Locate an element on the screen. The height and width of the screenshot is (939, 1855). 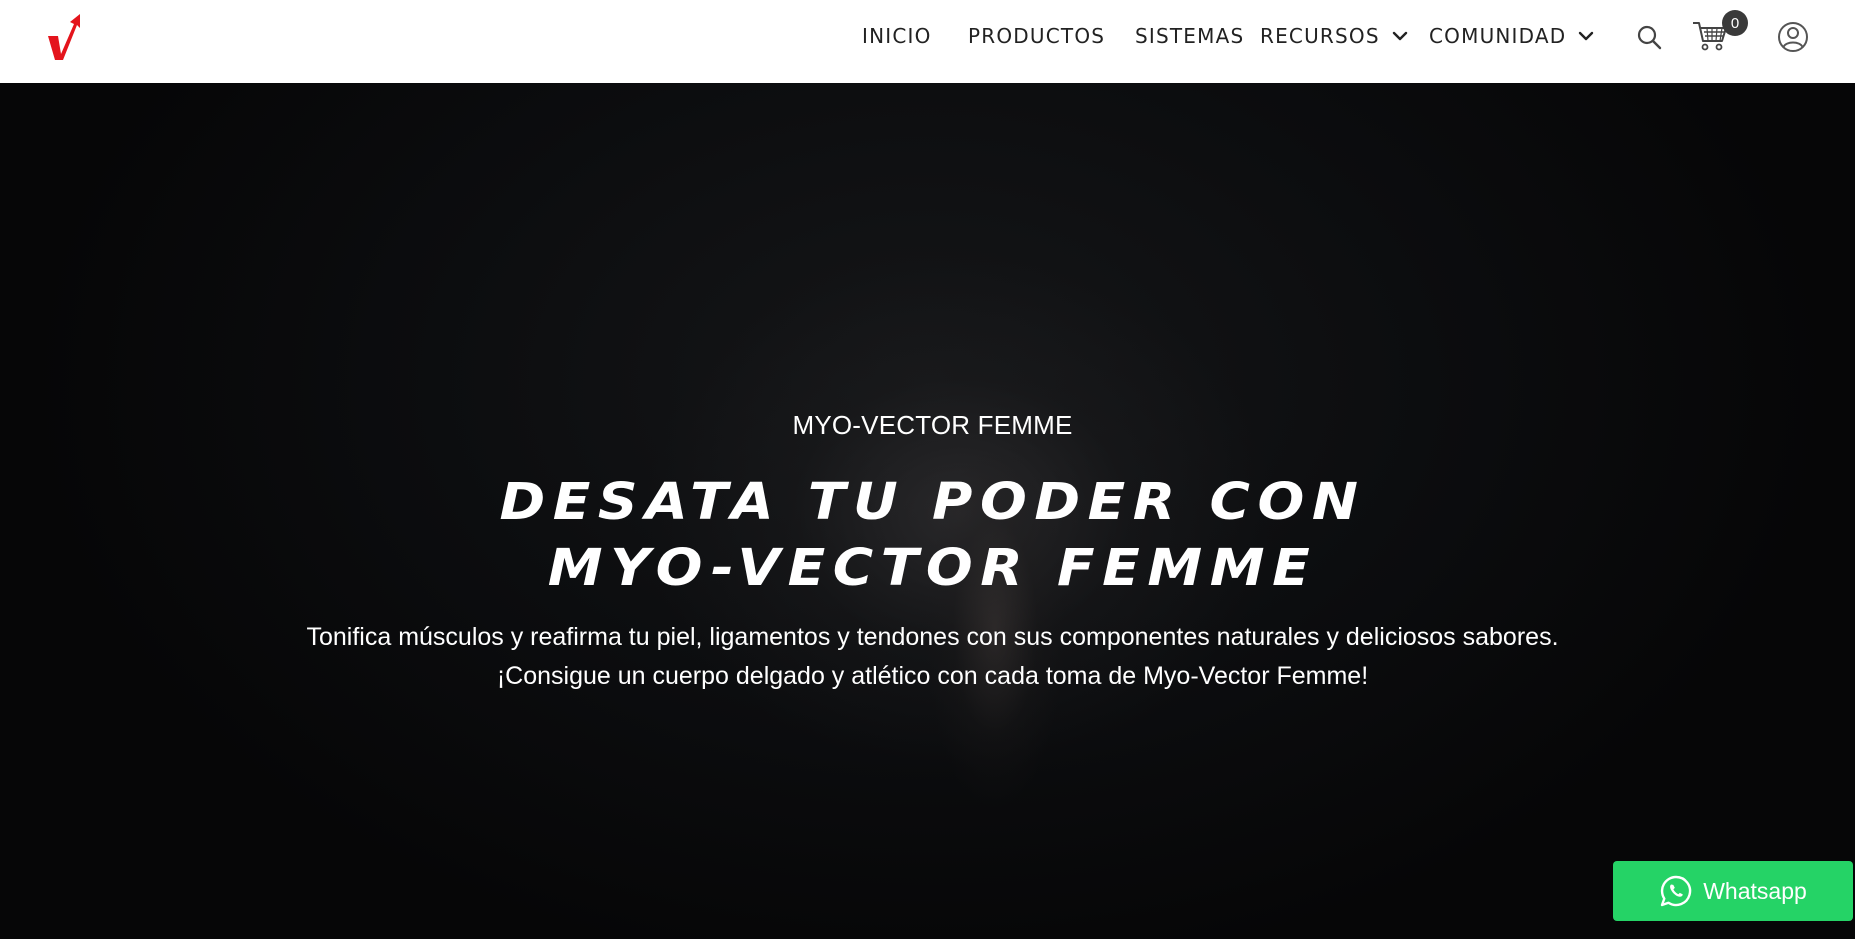
nav-inicio: INICIO is located at coordinates (897, 36).